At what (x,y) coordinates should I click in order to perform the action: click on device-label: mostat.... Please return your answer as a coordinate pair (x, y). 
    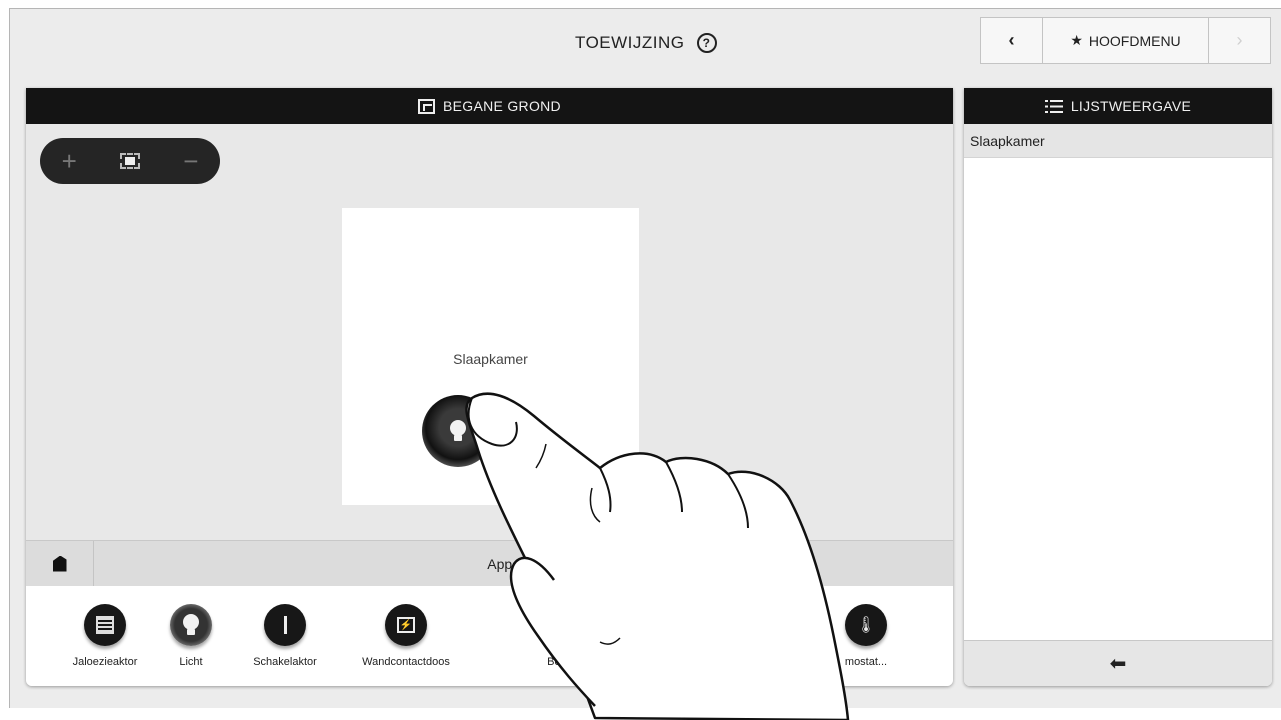
    Looking at the image, I should click on (866, 662).